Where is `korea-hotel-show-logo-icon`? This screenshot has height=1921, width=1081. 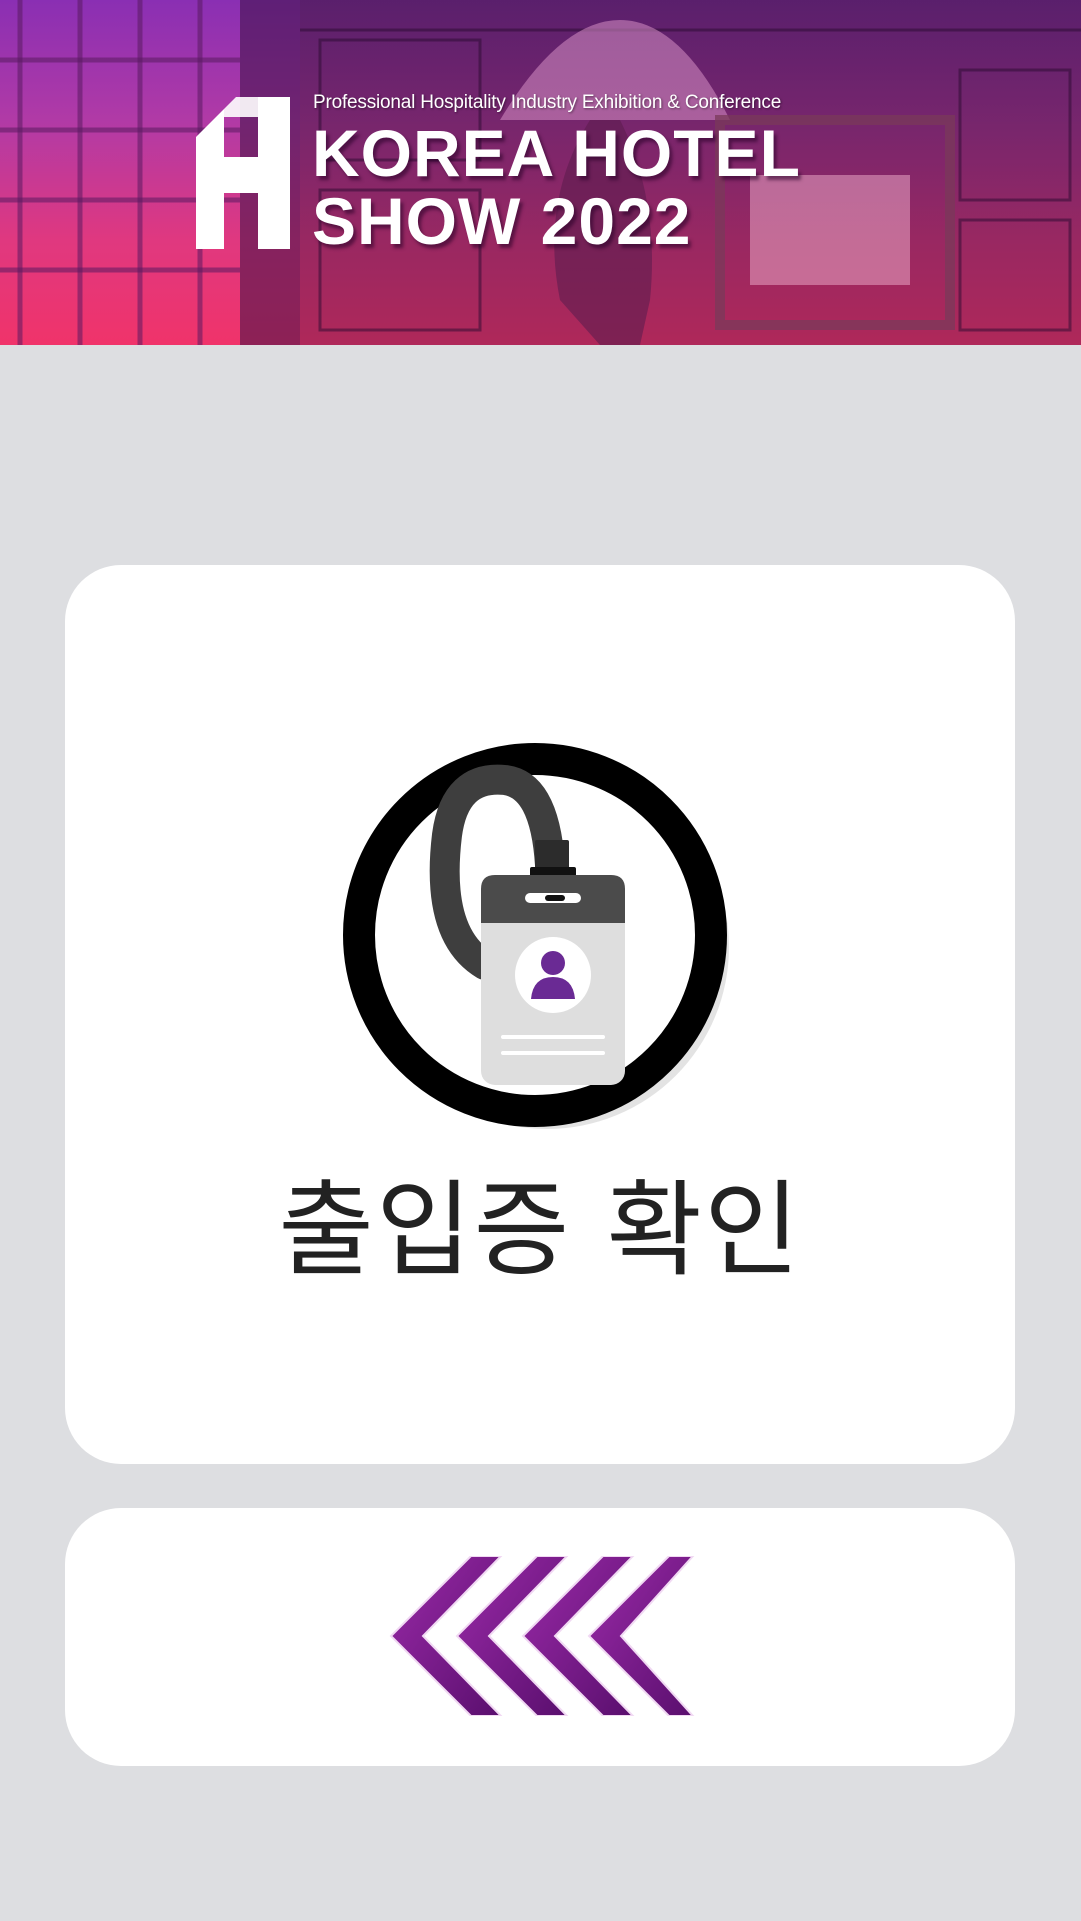 korea-hotel-show-logo-icon is located at coordinates (243, 173).